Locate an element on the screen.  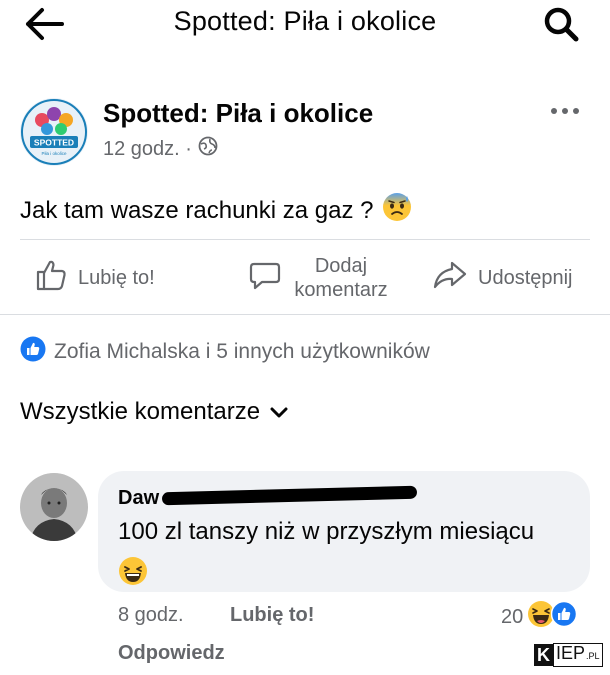
share-button: Udostępnij is located at coordinates (502, 278).